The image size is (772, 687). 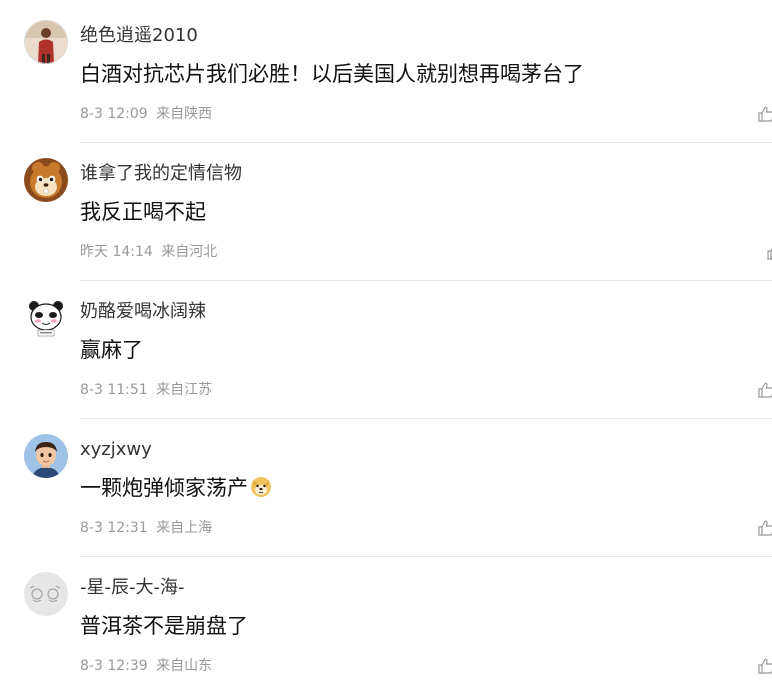 I want to click on comment-time: 8-3 12:31, so click(x=114, y=528).